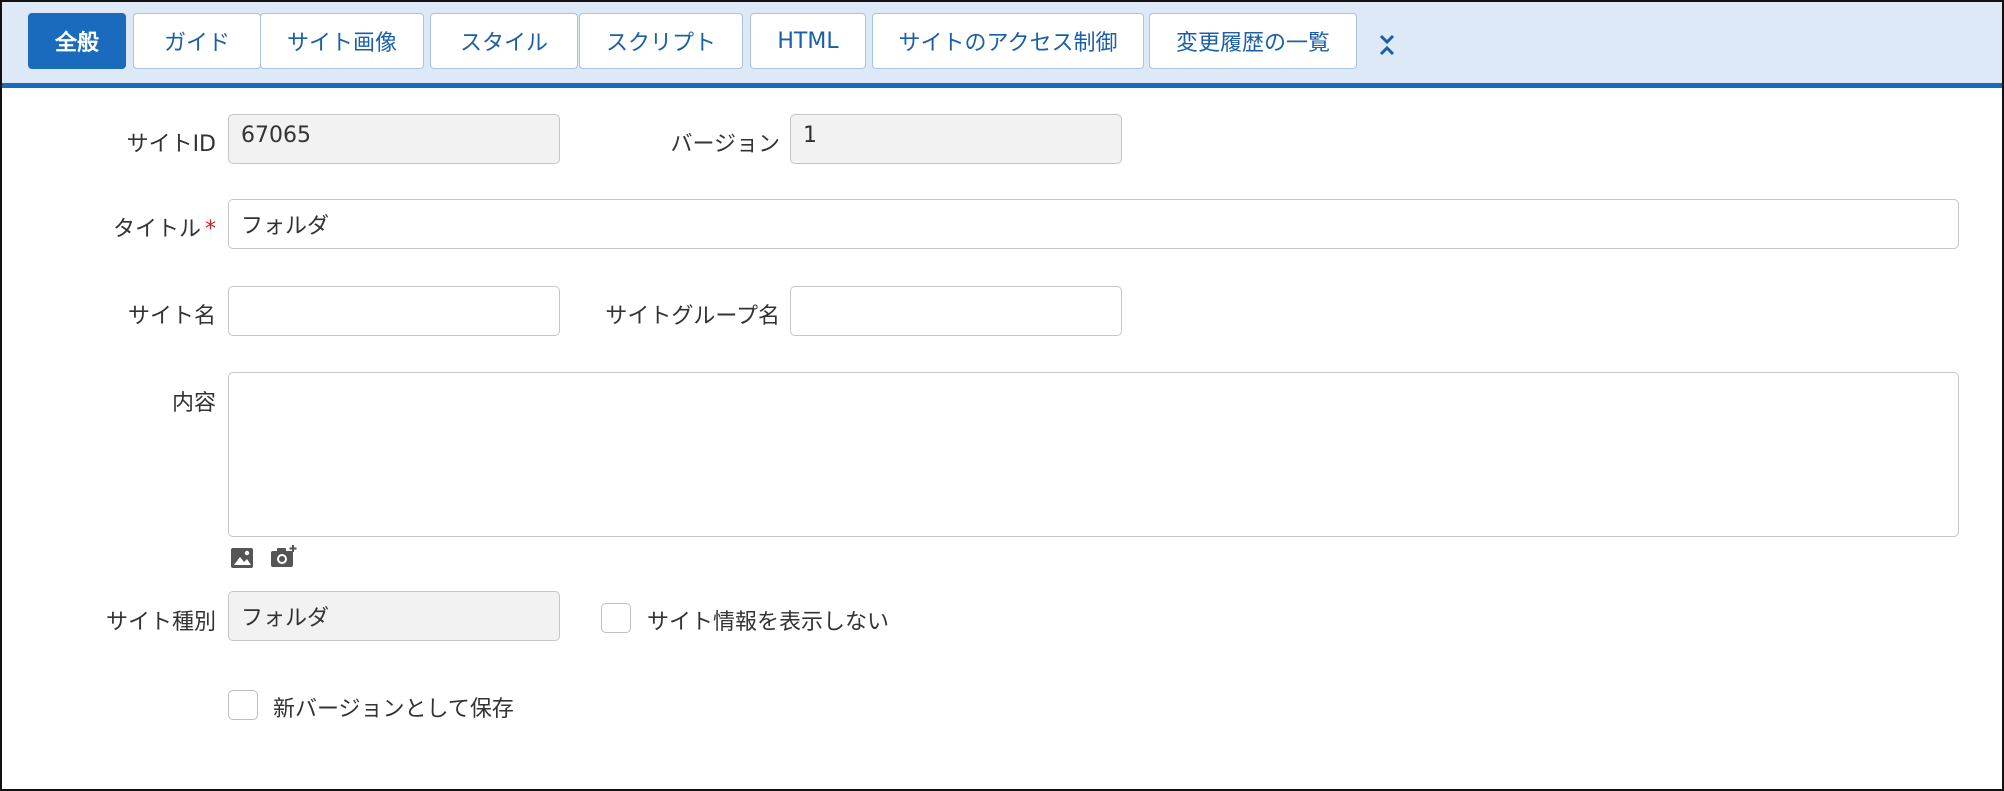  Describe the element at coordinates (394, 139) in the screenshot. I see `site-id-field: 67065` at that location.